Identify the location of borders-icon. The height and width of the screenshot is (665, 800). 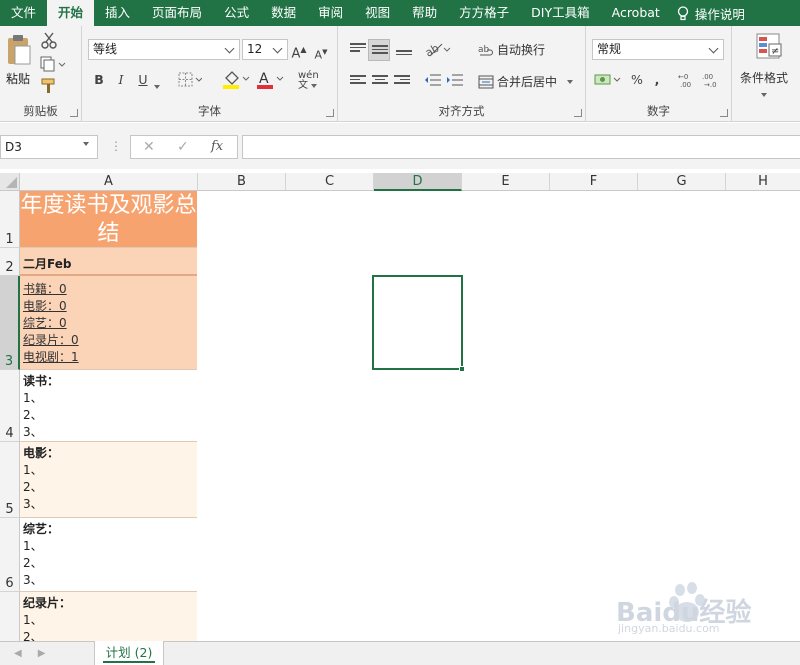
(190, 79).